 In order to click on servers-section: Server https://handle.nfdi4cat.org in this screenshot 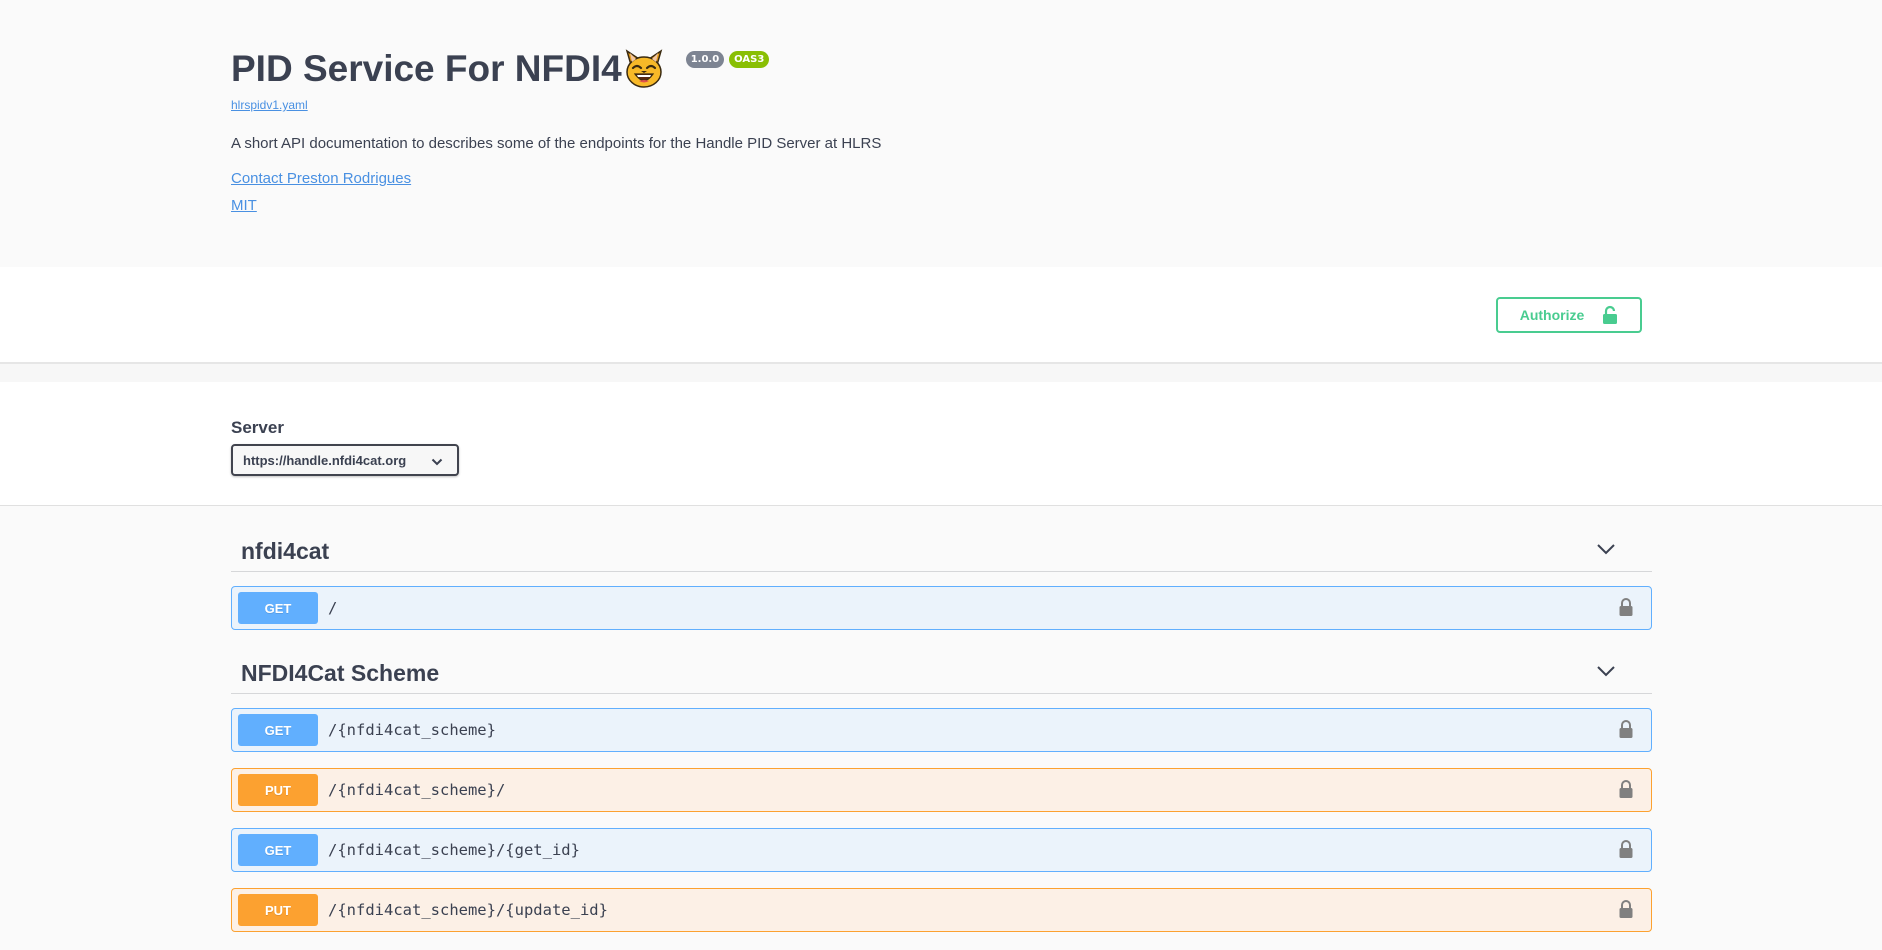, I will do `click(941, 444)`.